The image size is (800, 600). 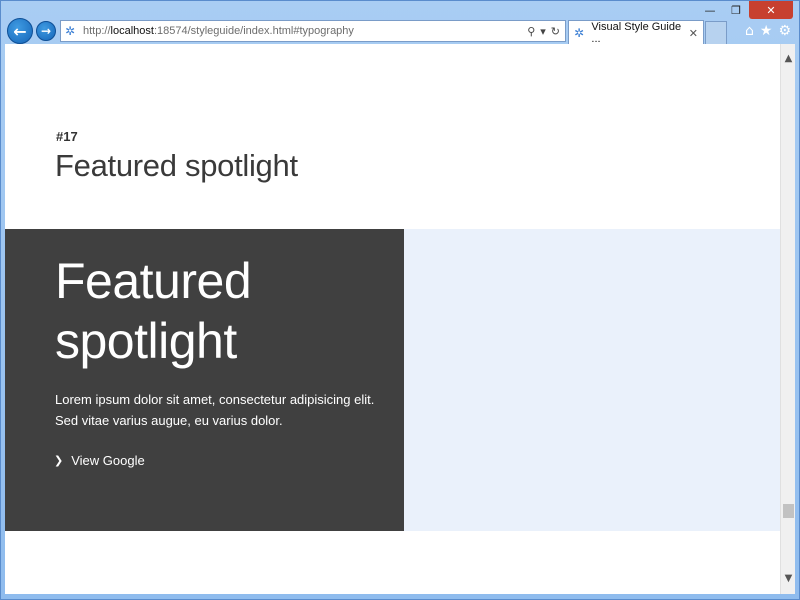 I want to click on forward-button: →, so click(x=46, y=31).